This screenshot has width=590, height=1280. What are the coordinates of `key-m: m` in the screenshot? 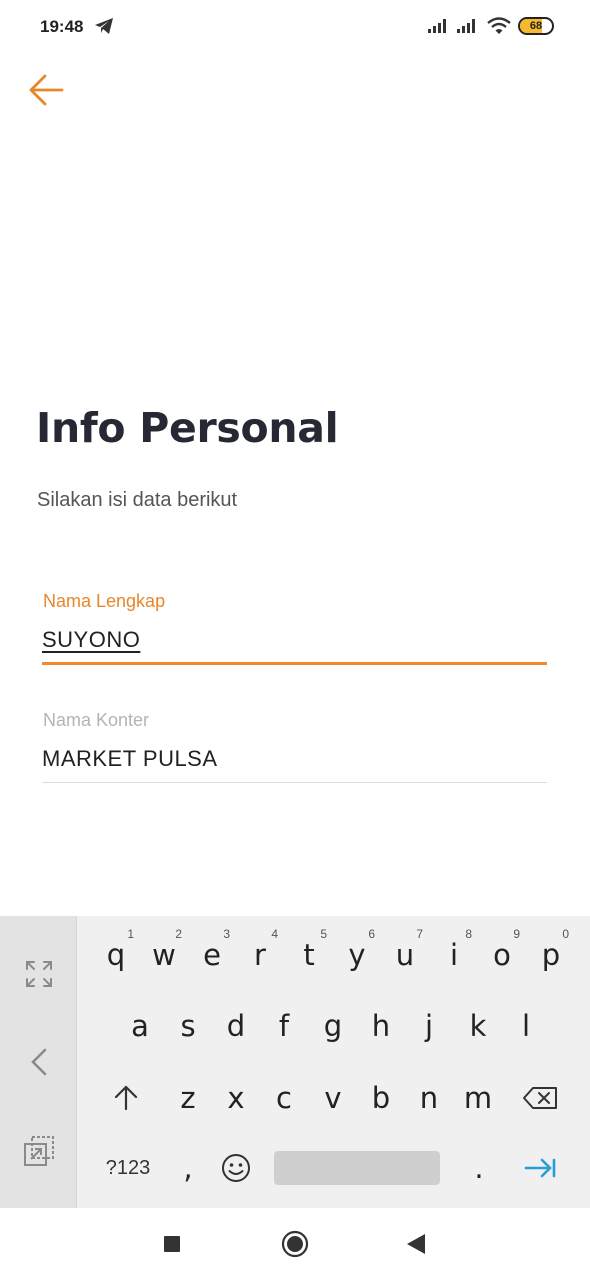 It's located at (478, 1098).